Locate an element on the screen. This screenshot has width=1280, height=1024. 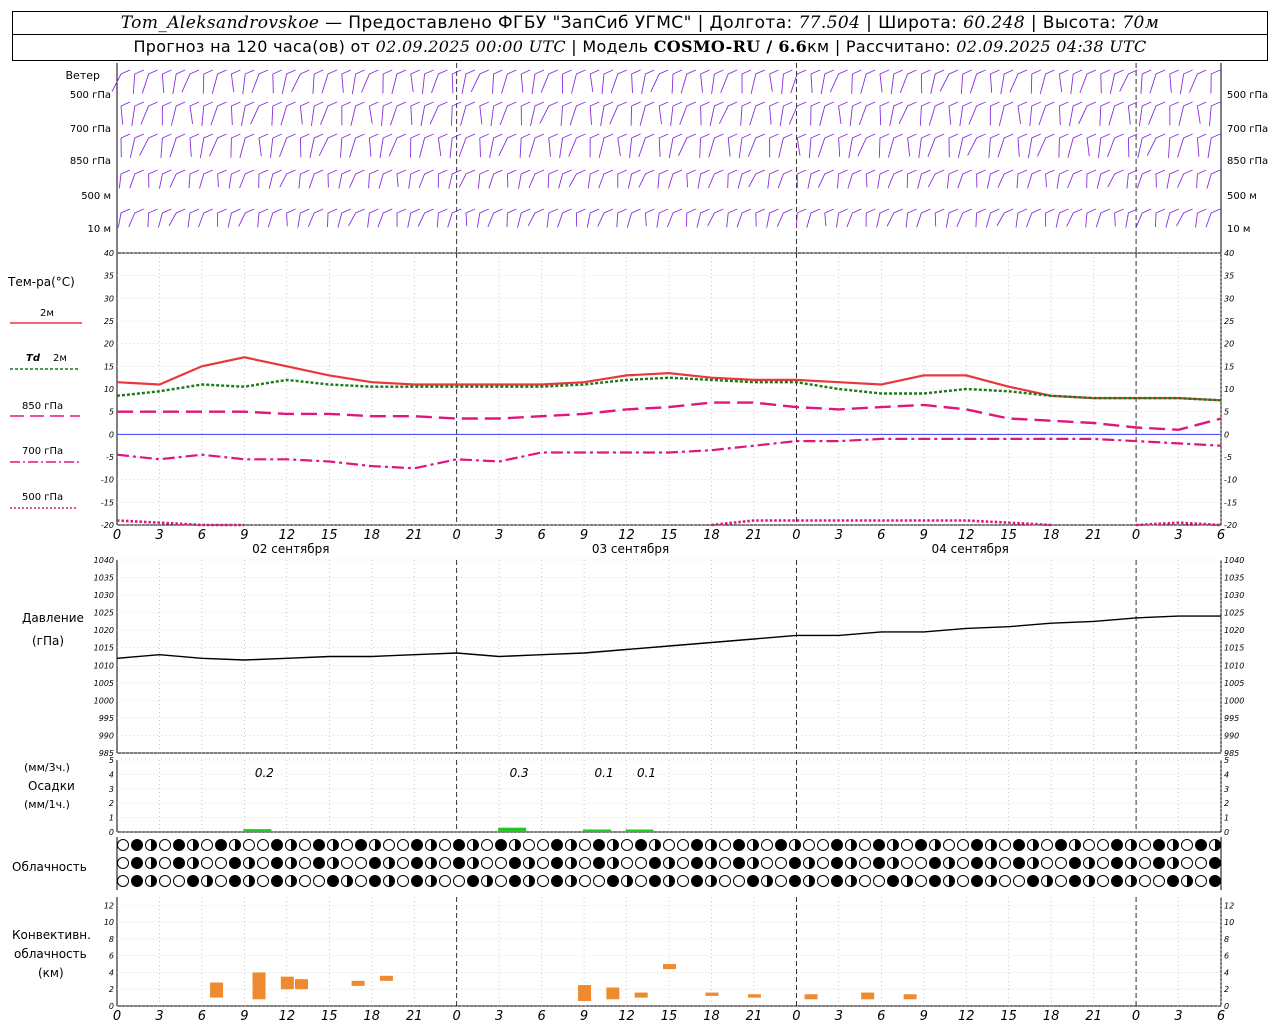
conv-subtitle: облачность is located at coordinates (50, 954).